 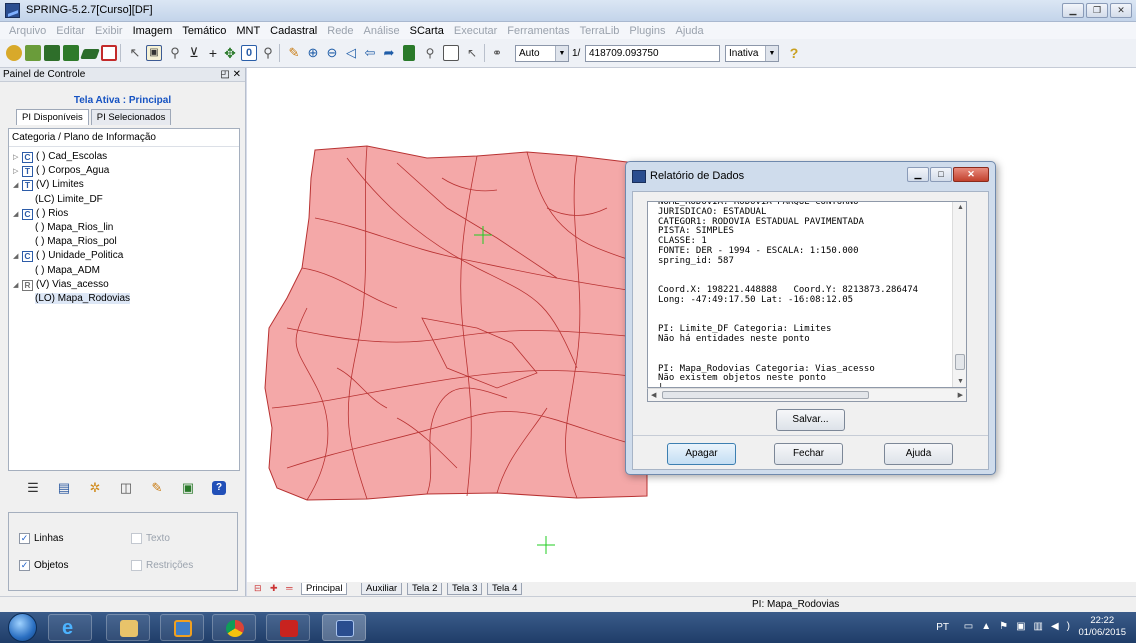 I want to click on pan-icon: ⊻, so click(x=194, y=53).